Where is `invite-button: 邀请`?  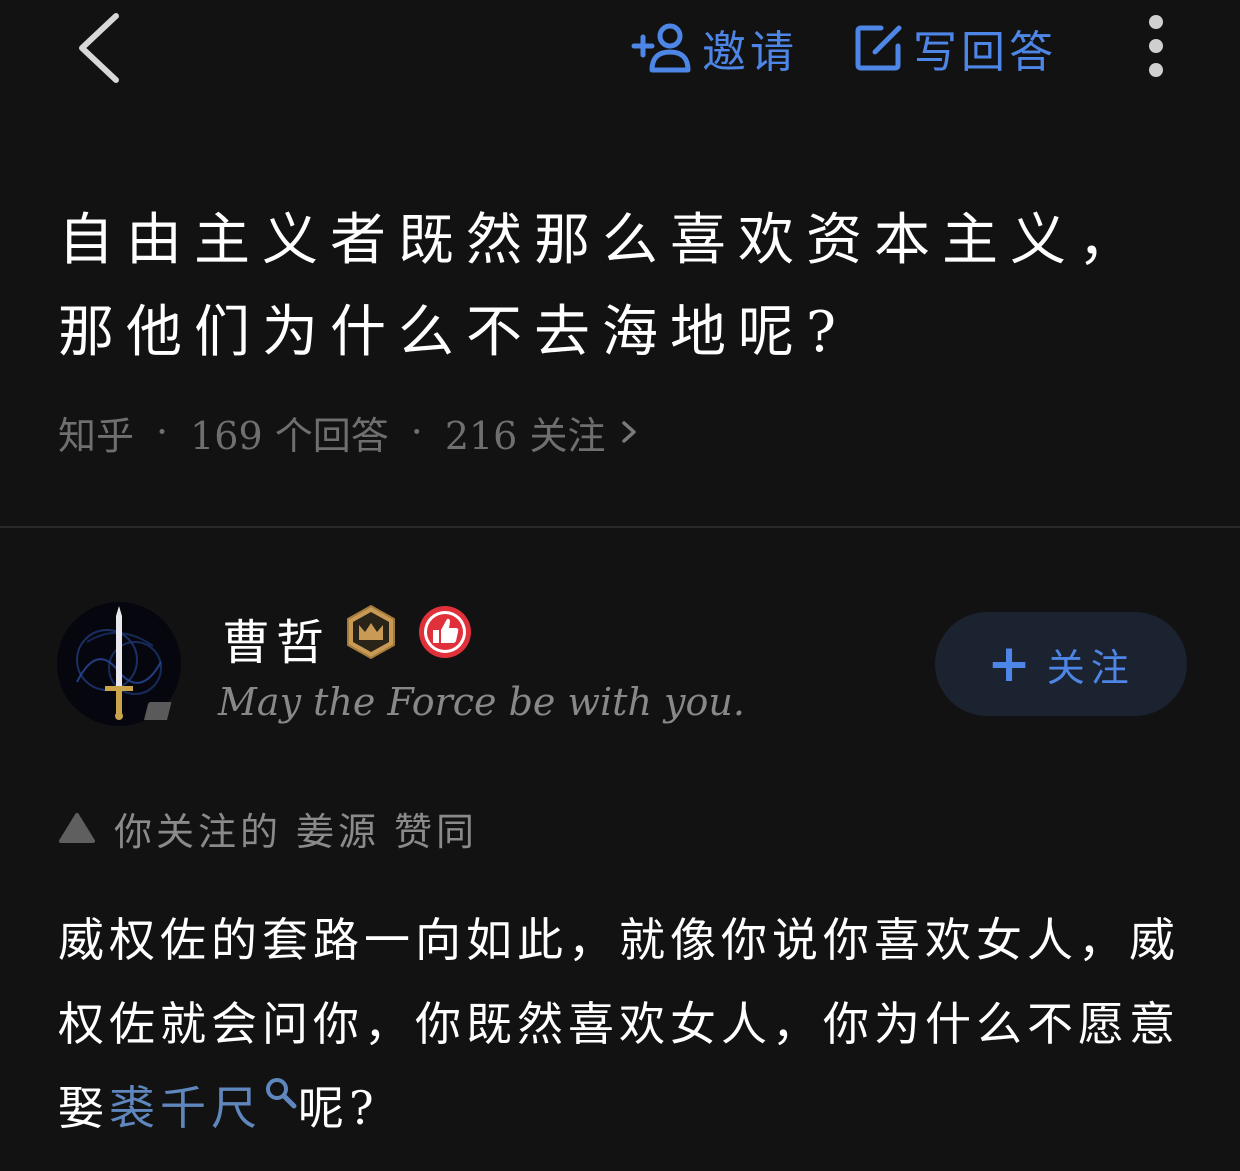
invite-button: 邀请 is located at coordinates (714, 48).